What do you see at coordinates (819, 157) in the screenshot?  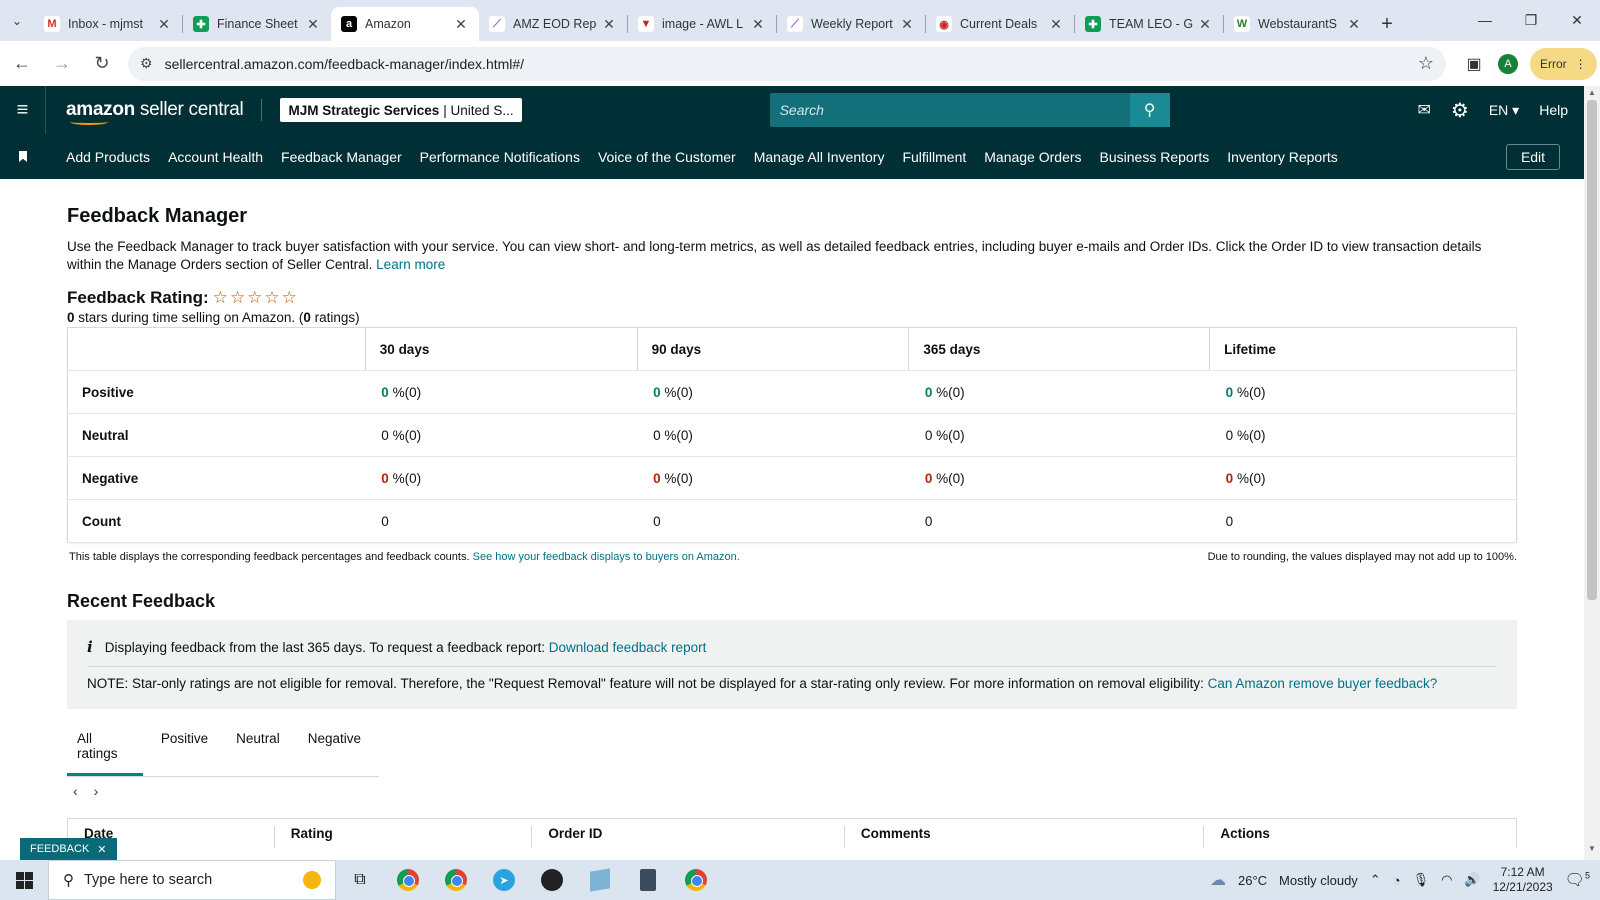 I see `nav-link: Manage All Inventory` at bounding box center [819, 157].